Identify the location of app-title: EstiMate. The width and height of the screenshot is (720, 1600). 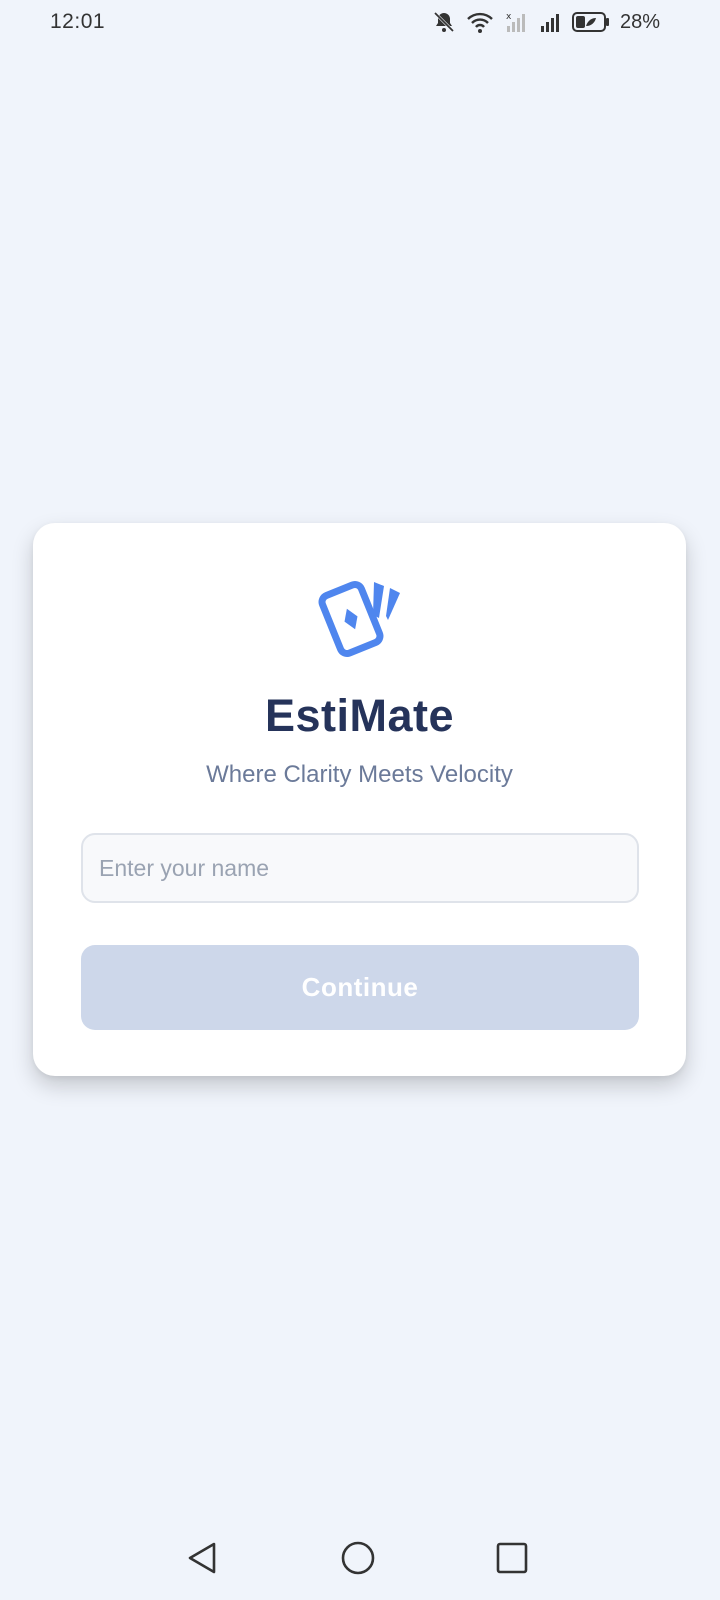
(359, 715).